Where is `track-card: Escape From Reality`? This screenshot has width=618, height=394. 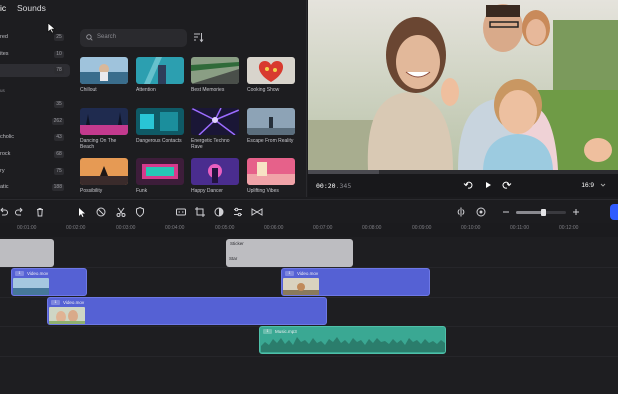 track-card: Escape From Reality is located at coordinates (271, 126).